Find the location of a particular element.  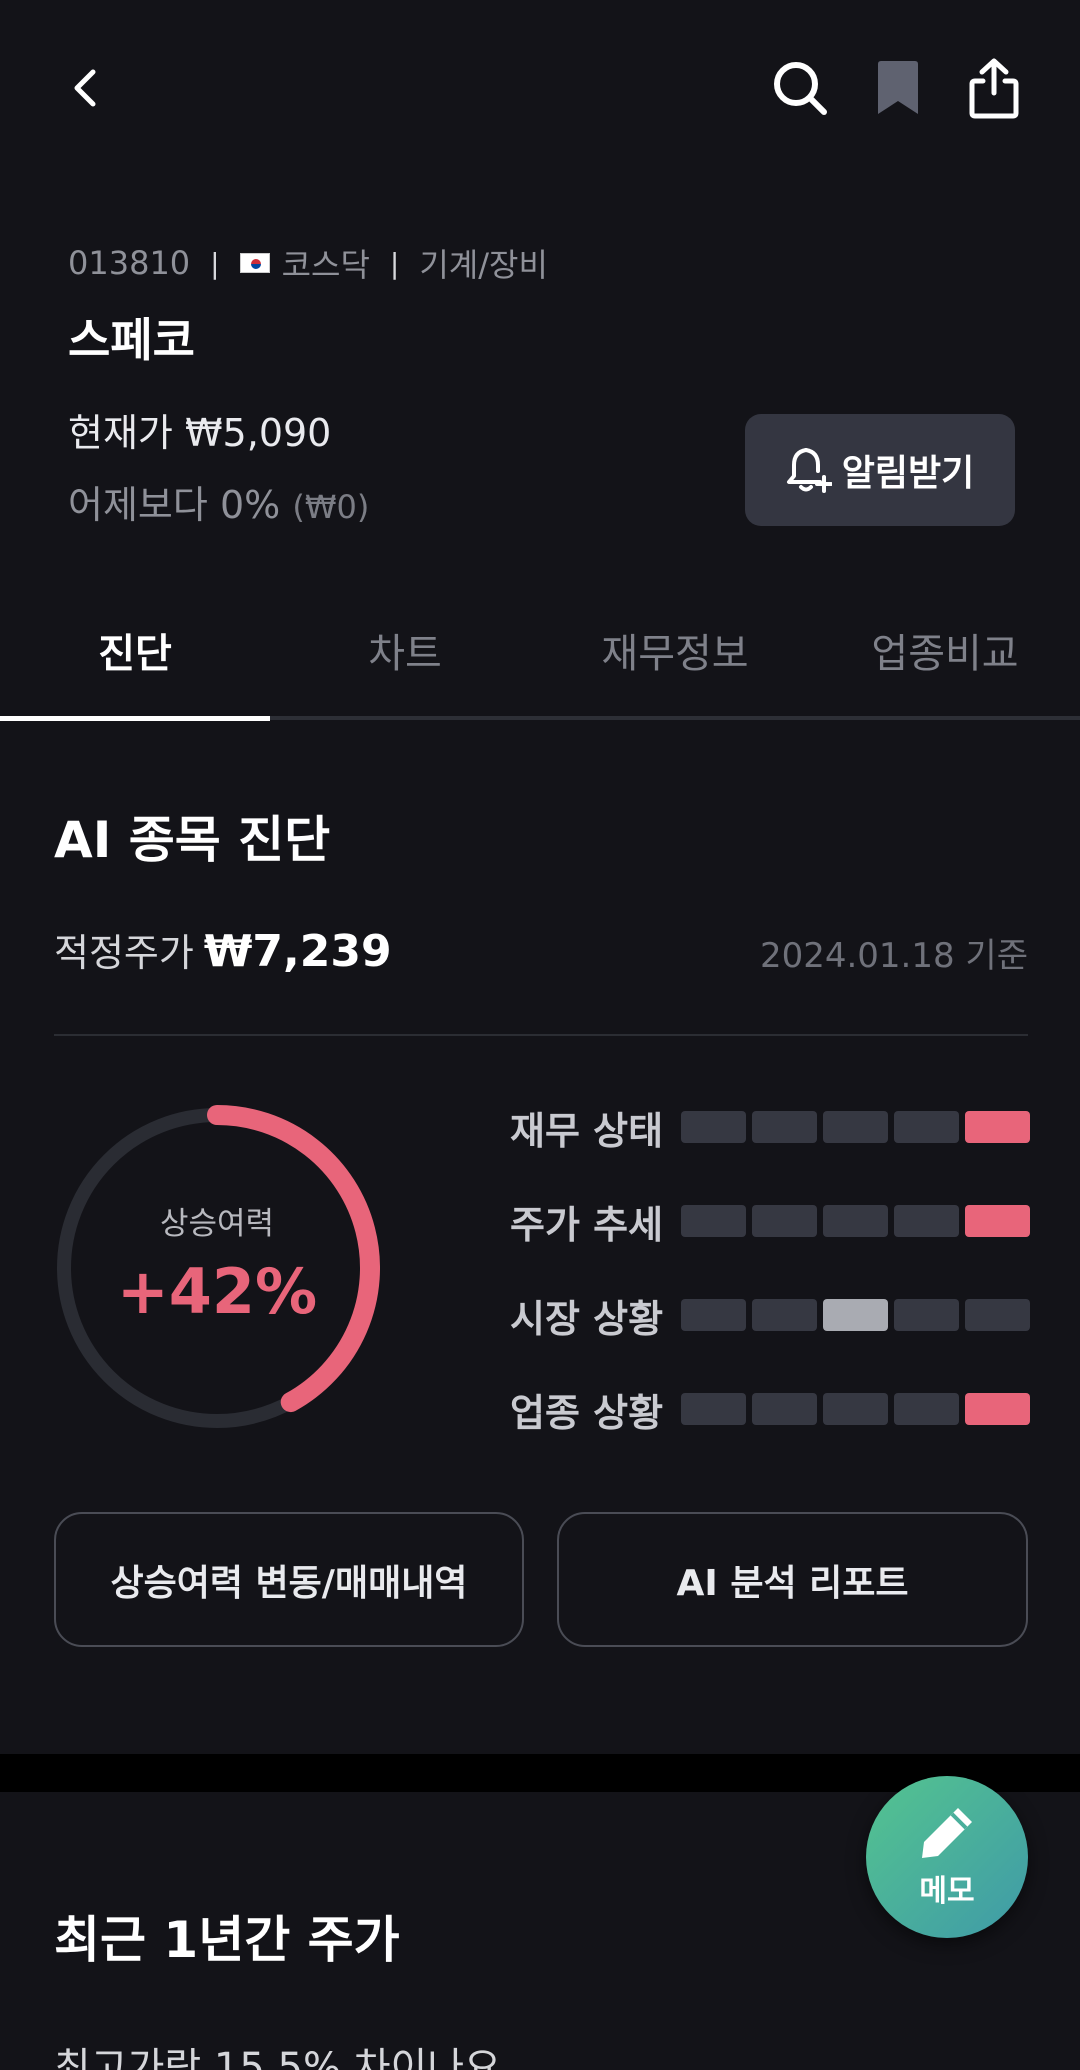

korea-flag-icon is located at coordinates (254, 263).